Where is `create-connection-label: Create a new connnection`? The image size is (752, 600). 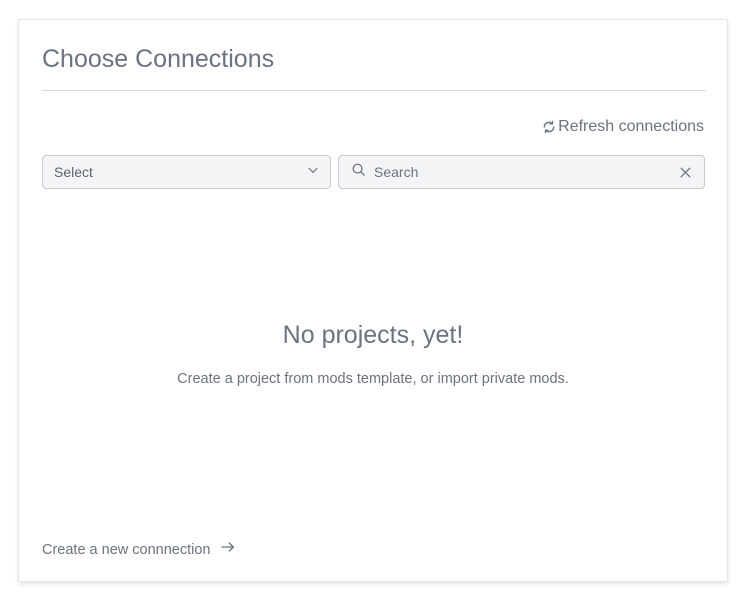 create-connection-label: Create a new connnection is located at coordinates (126, 549).